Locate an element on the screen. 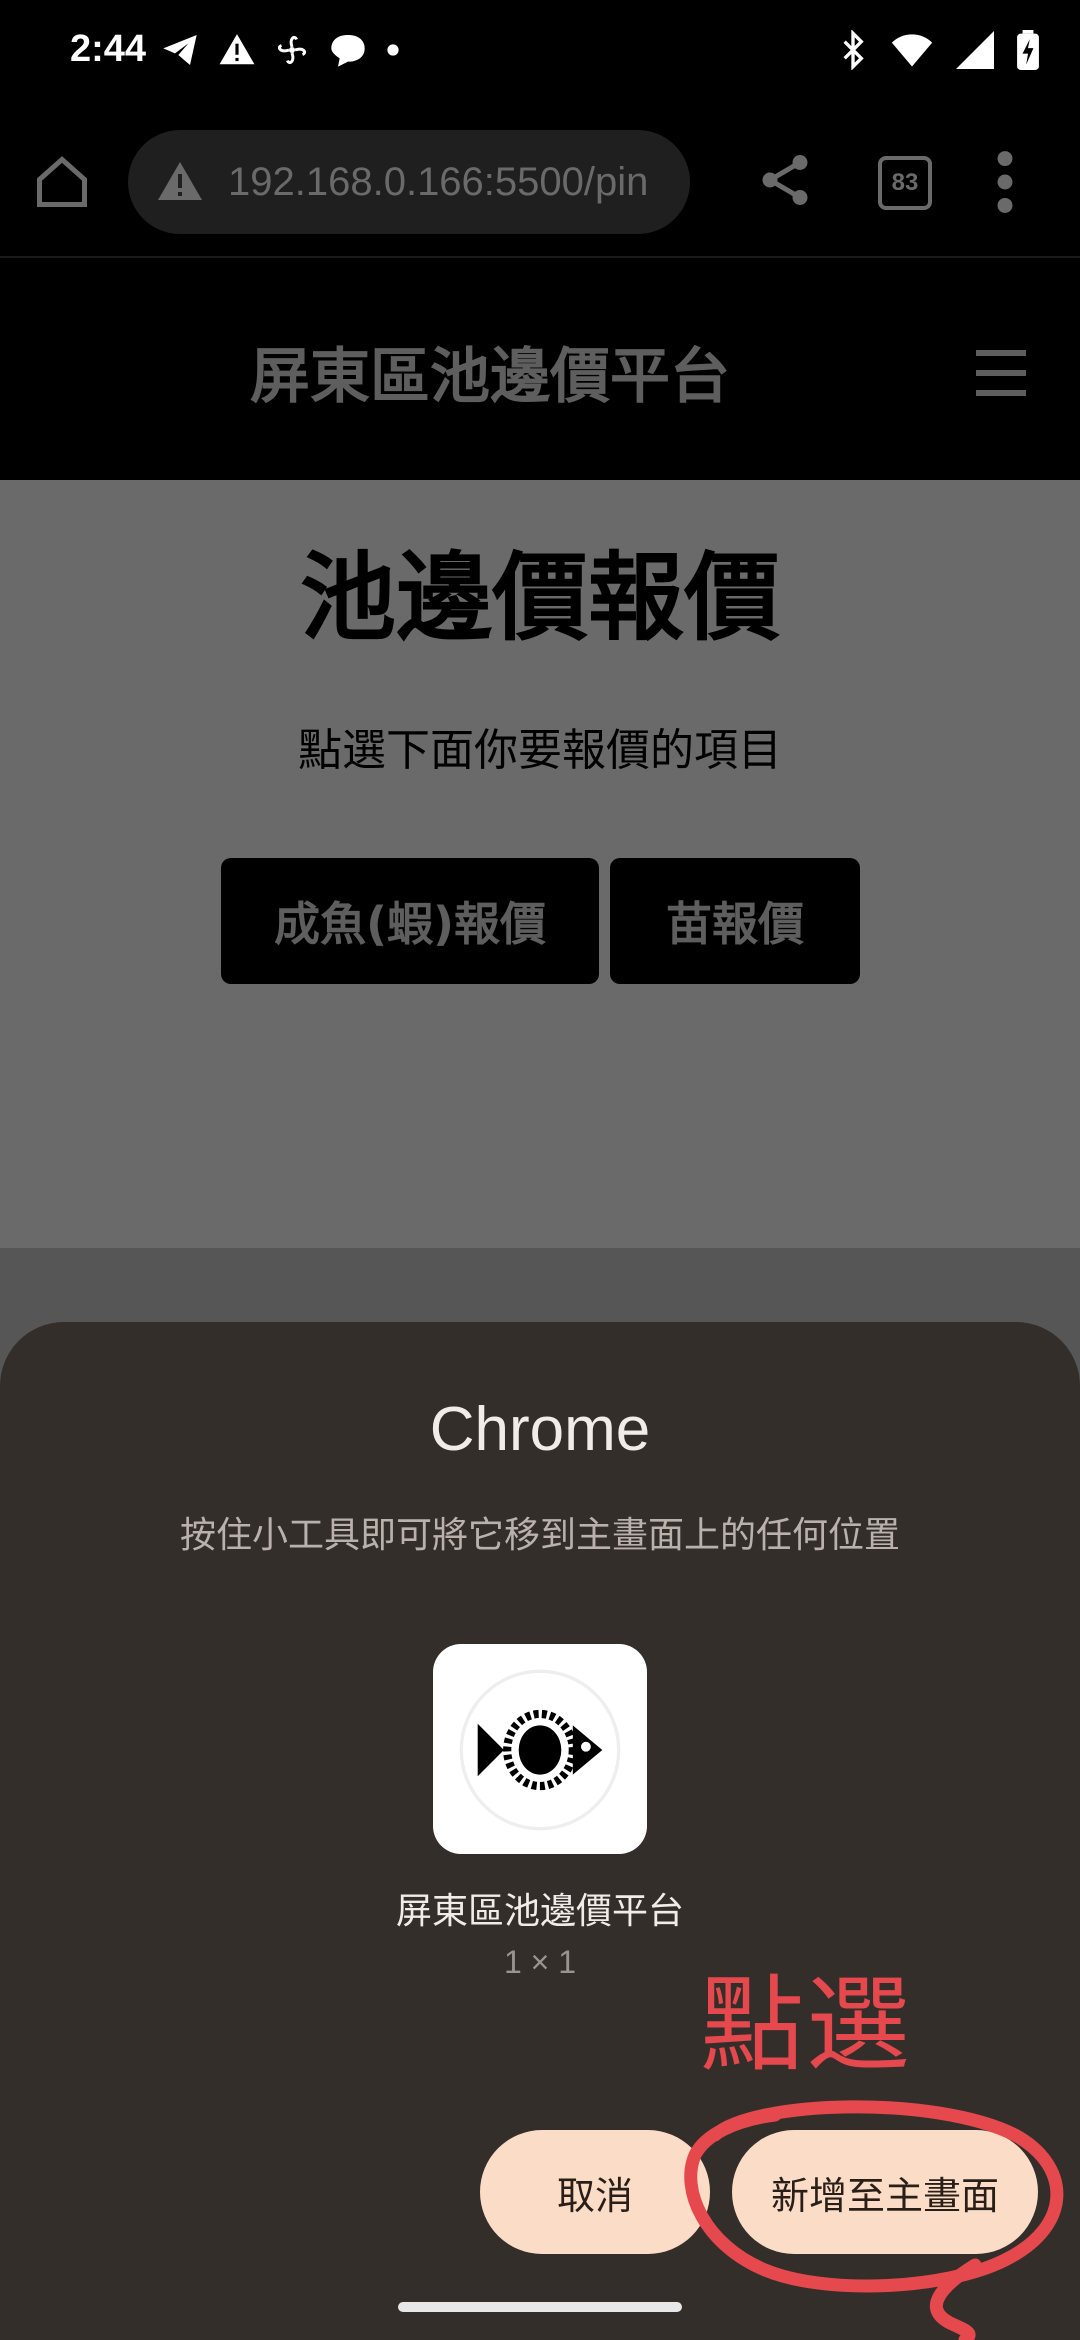  annotation-text: 點選 is located at coordinates (806, 2025).